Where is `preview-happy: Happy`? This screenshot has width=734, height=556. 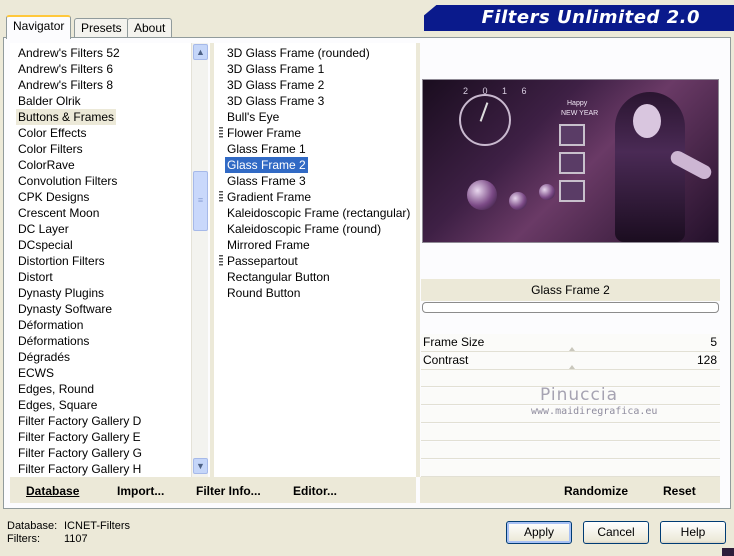 preview-happy: Happy is located at coordinates (577, 103).